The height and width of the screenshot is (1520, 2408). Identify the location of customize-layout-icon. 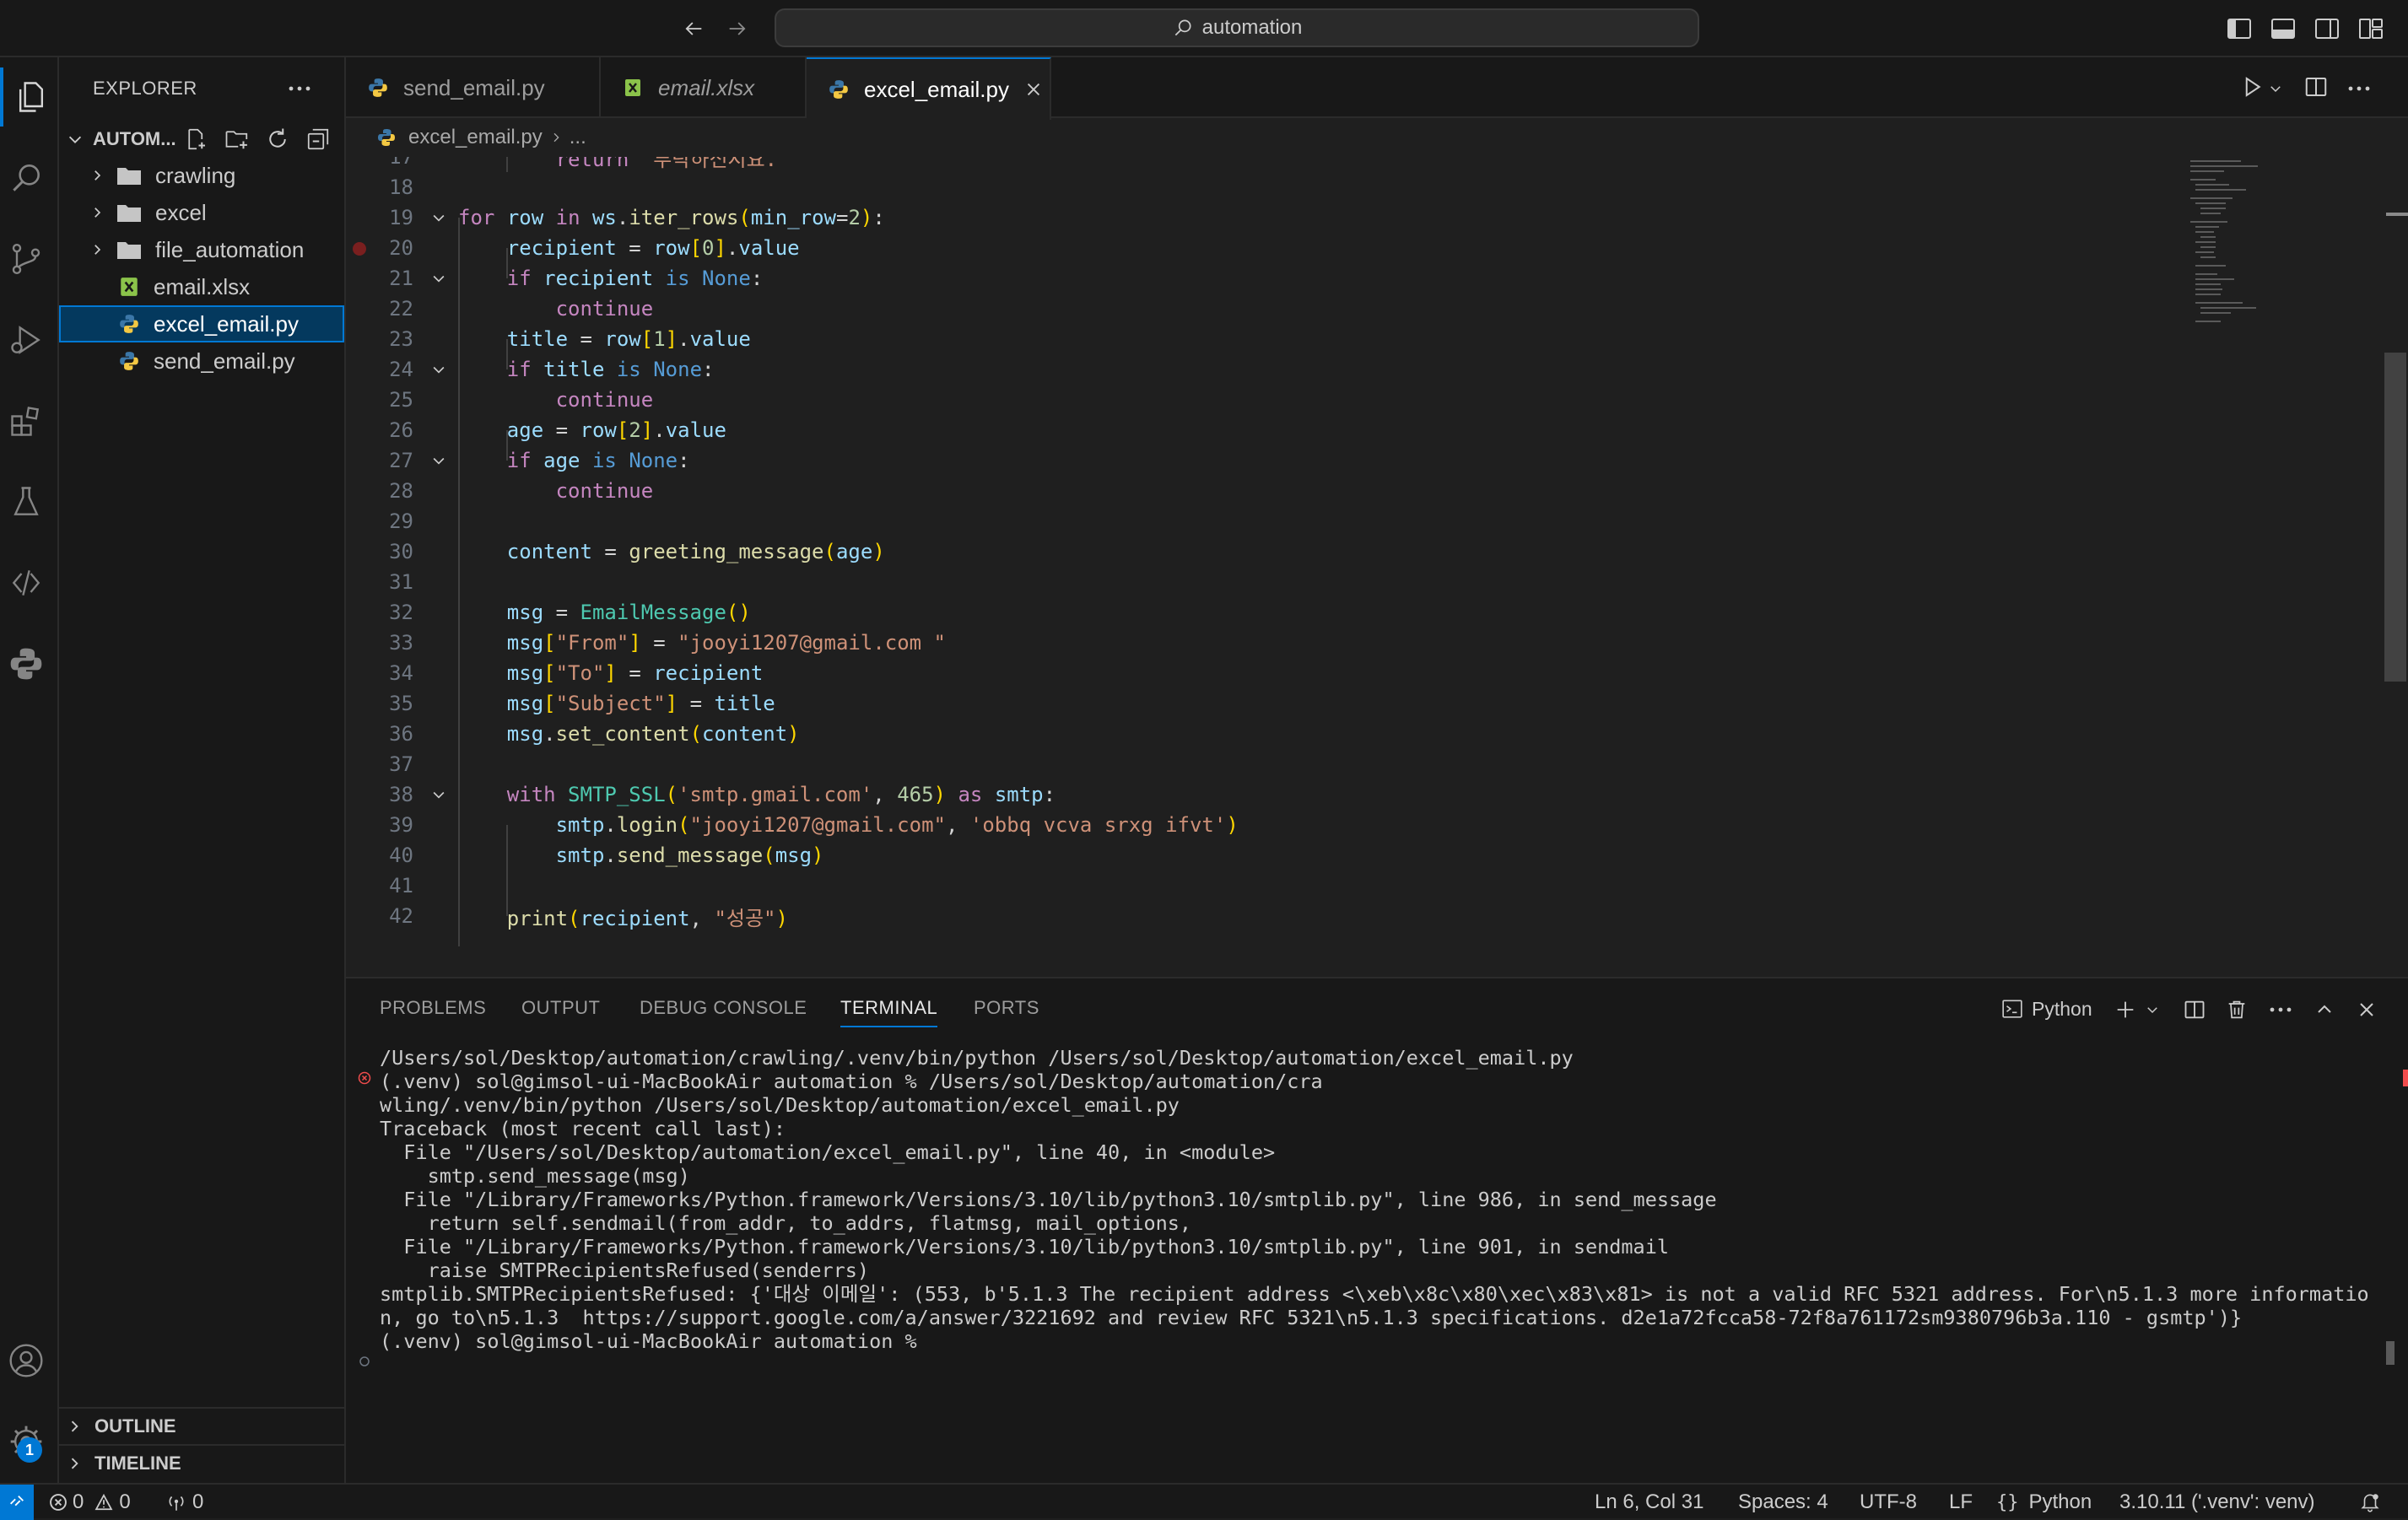
(2371, 28).